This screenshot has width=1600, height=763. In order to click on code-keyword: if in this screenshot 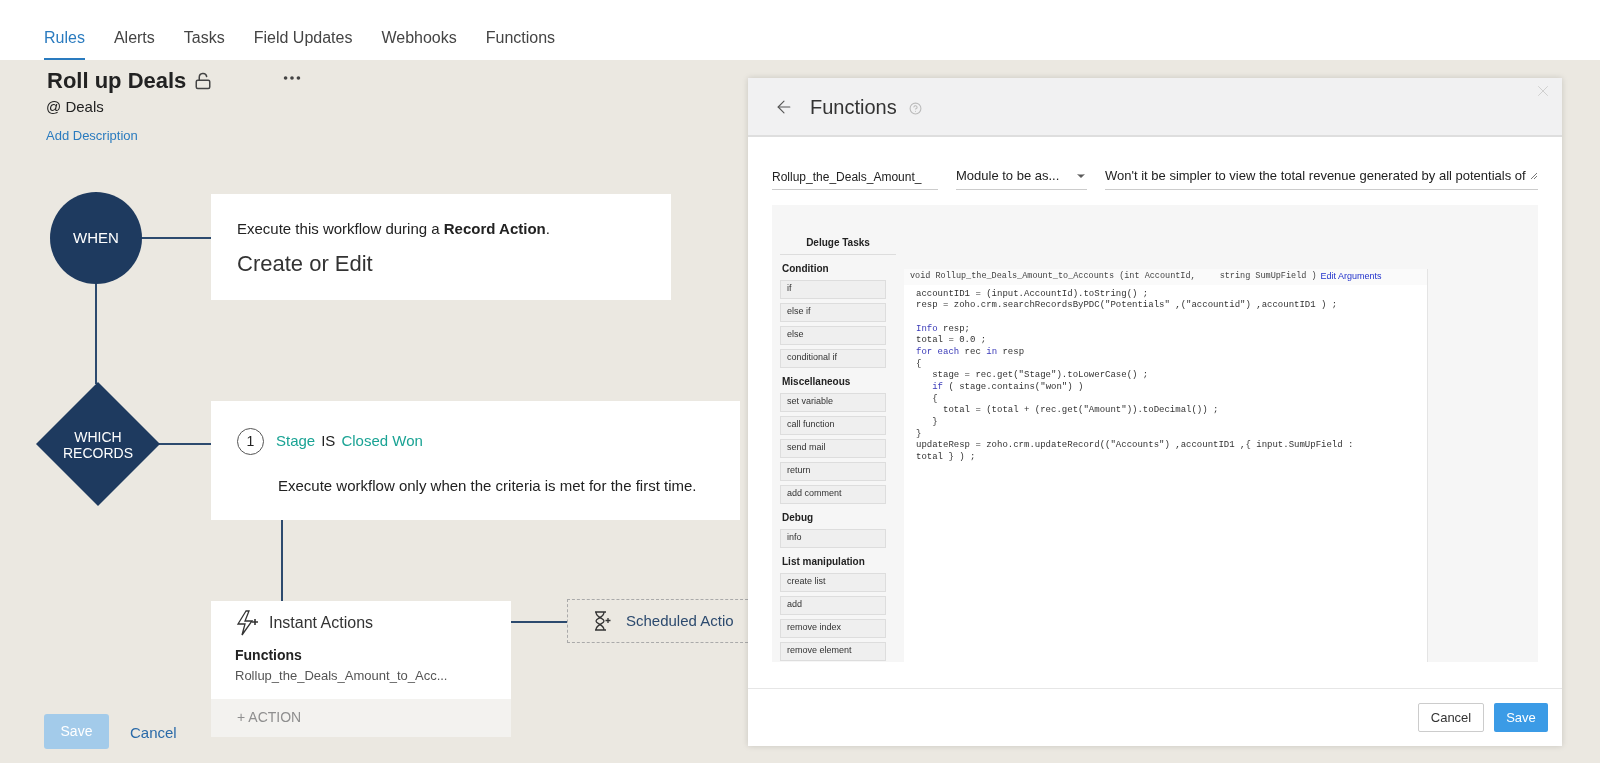, I will do `click(937, 388)`.